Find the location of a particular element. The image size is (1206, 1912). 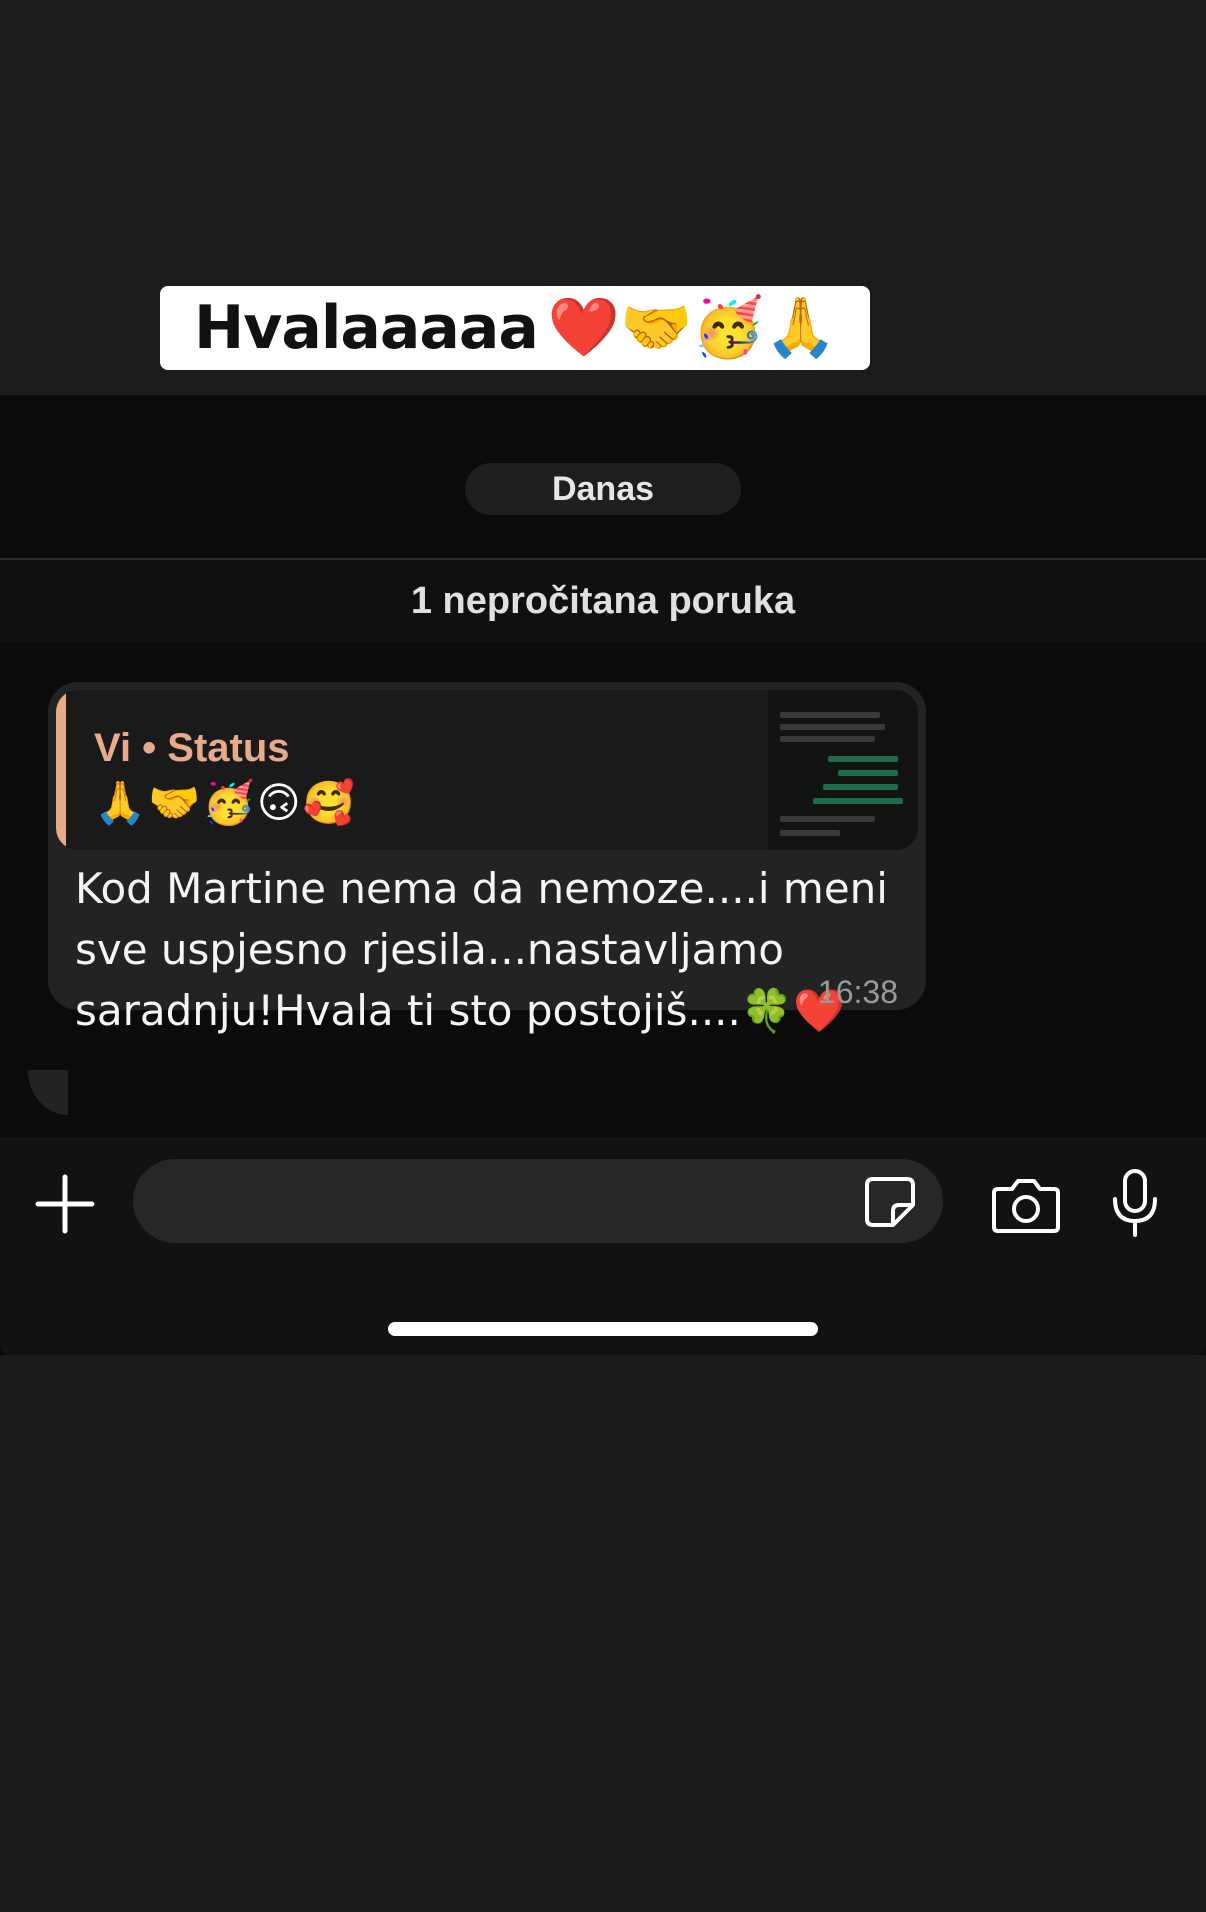

status-thumbnail is located at coordinates (843, 770).